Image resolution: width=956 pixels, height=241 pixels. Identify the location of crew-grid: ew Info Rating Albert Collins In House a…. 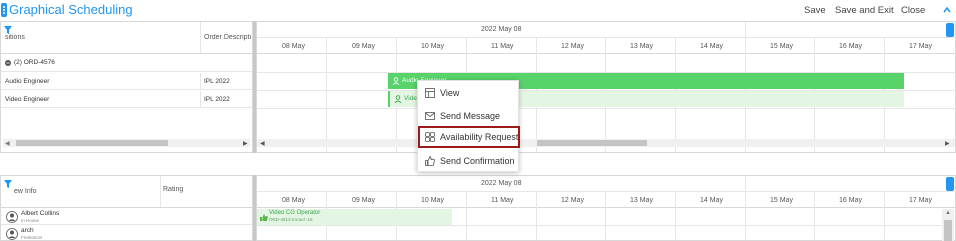
(126, 208).